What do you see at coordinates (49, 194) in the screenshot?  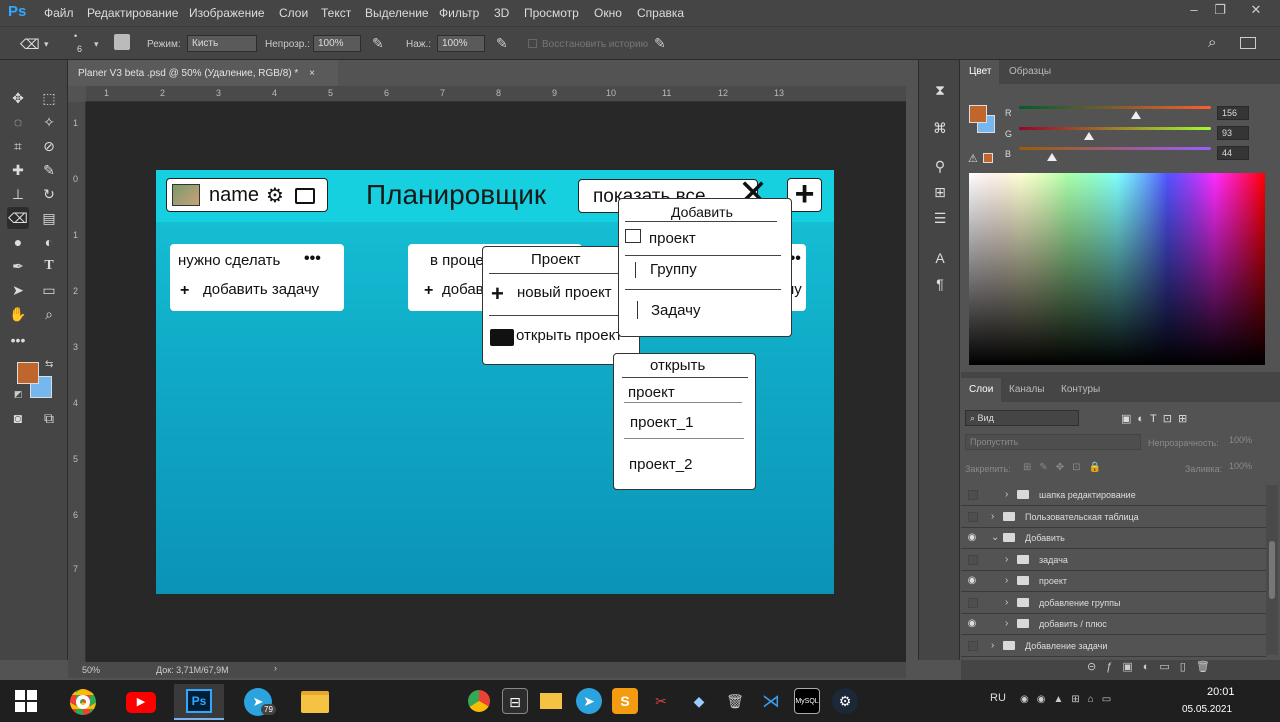 I see `history-brush-icon: ↻` at bounding box center [49, 194].